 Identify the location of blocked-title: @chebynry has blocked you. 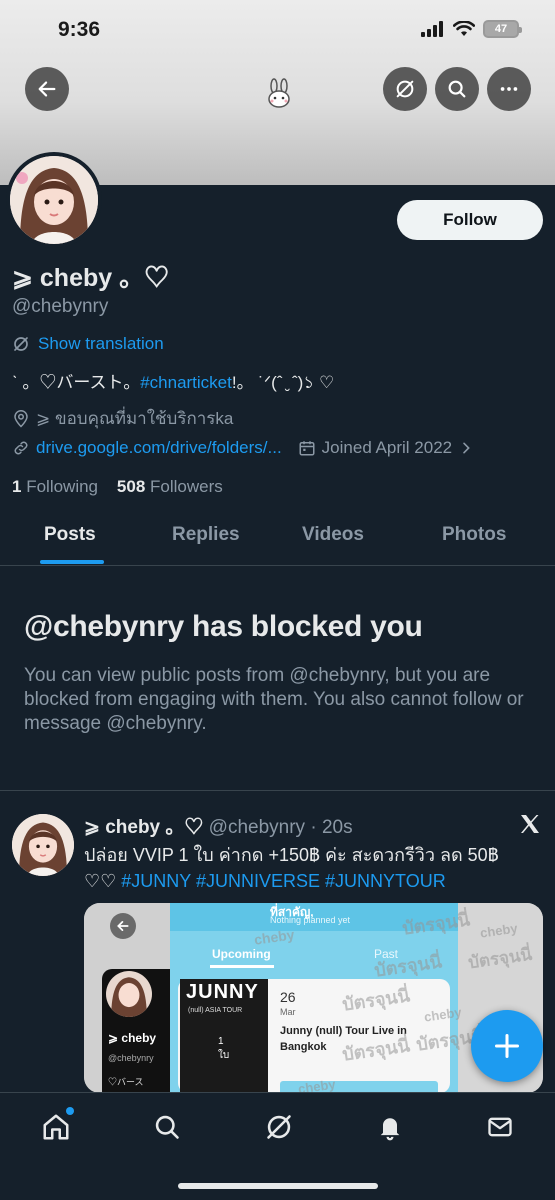
(223, 626).